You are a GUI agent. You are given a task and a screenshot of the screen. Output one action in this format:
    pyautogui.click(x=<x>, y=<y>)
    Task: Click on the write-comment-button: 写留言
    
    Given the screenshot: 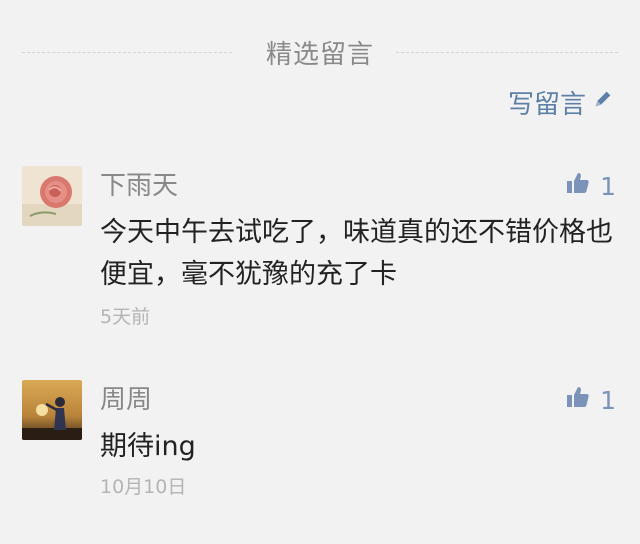 What is the action you would take?
    pyautogui.click(x=561, y=102)
    